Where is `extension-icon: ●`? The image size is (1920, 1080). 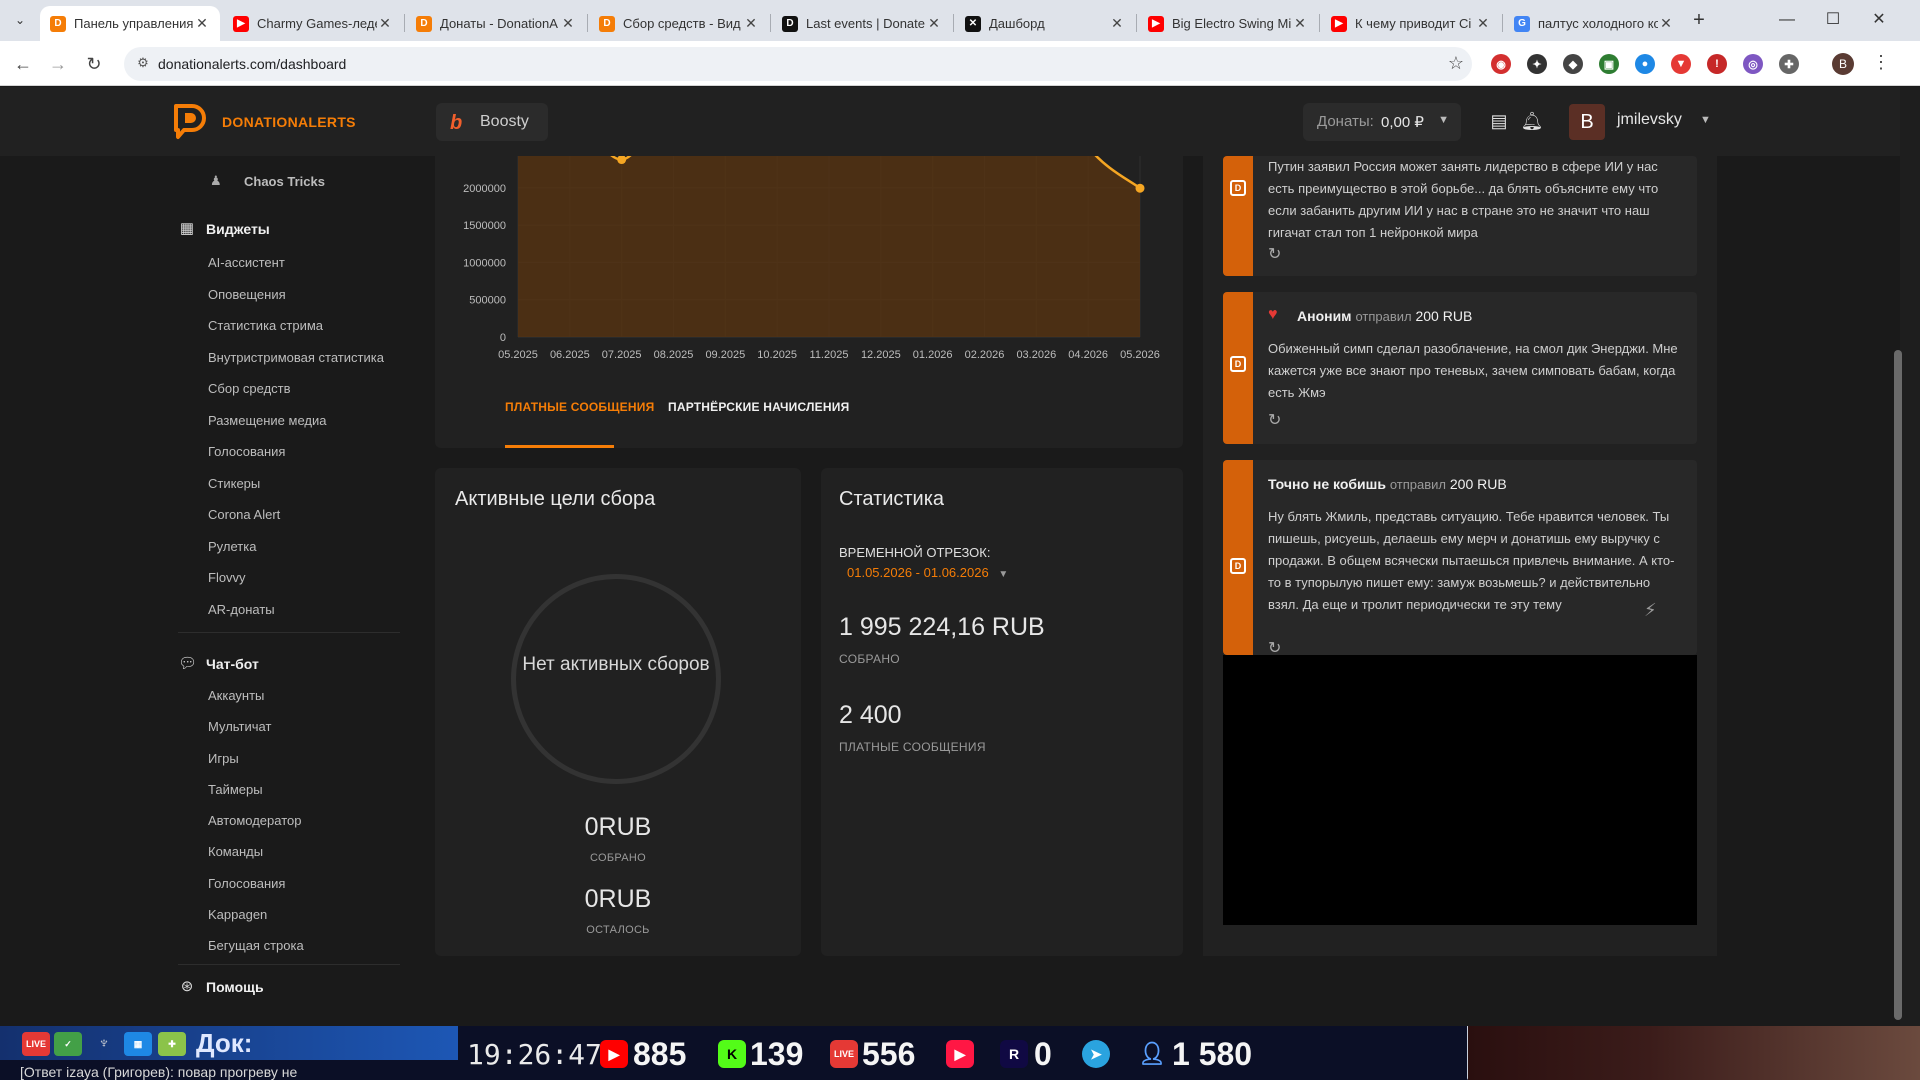
extension-icon: ● is located at coordinates (1645, 64).